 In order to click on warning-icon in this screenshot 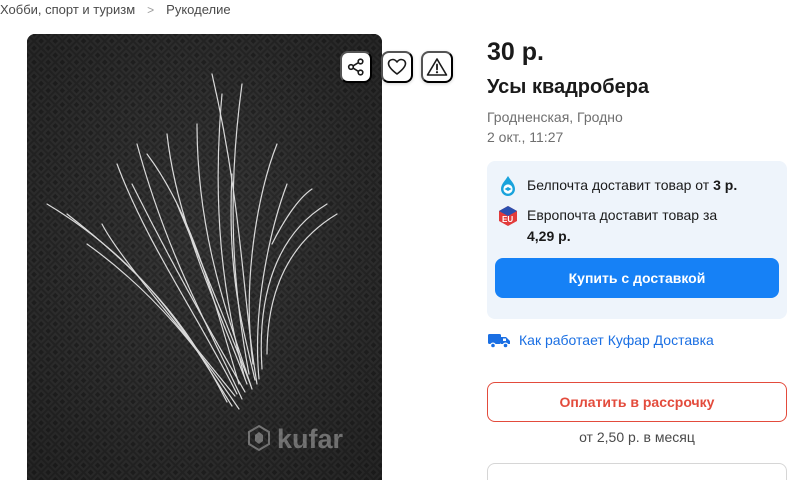, I will do `click(437, 67)`.